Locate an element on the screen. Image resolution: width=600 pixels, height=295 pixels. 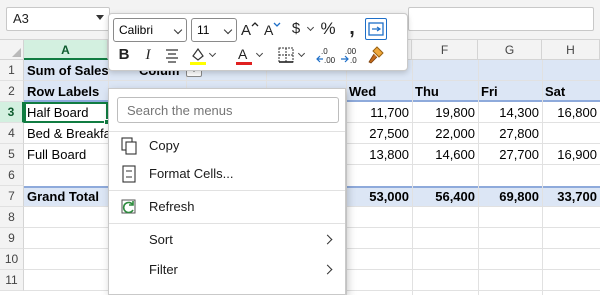
menu-item-label: Sort is located at coordinates (161, 239).